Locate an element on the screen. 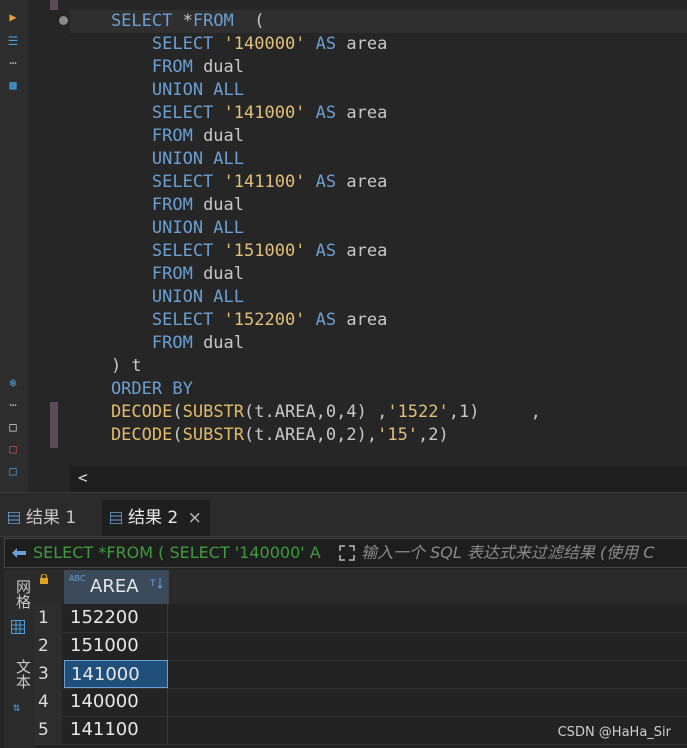  view-text-tab: 文本 is located at coordinates (19, 674).